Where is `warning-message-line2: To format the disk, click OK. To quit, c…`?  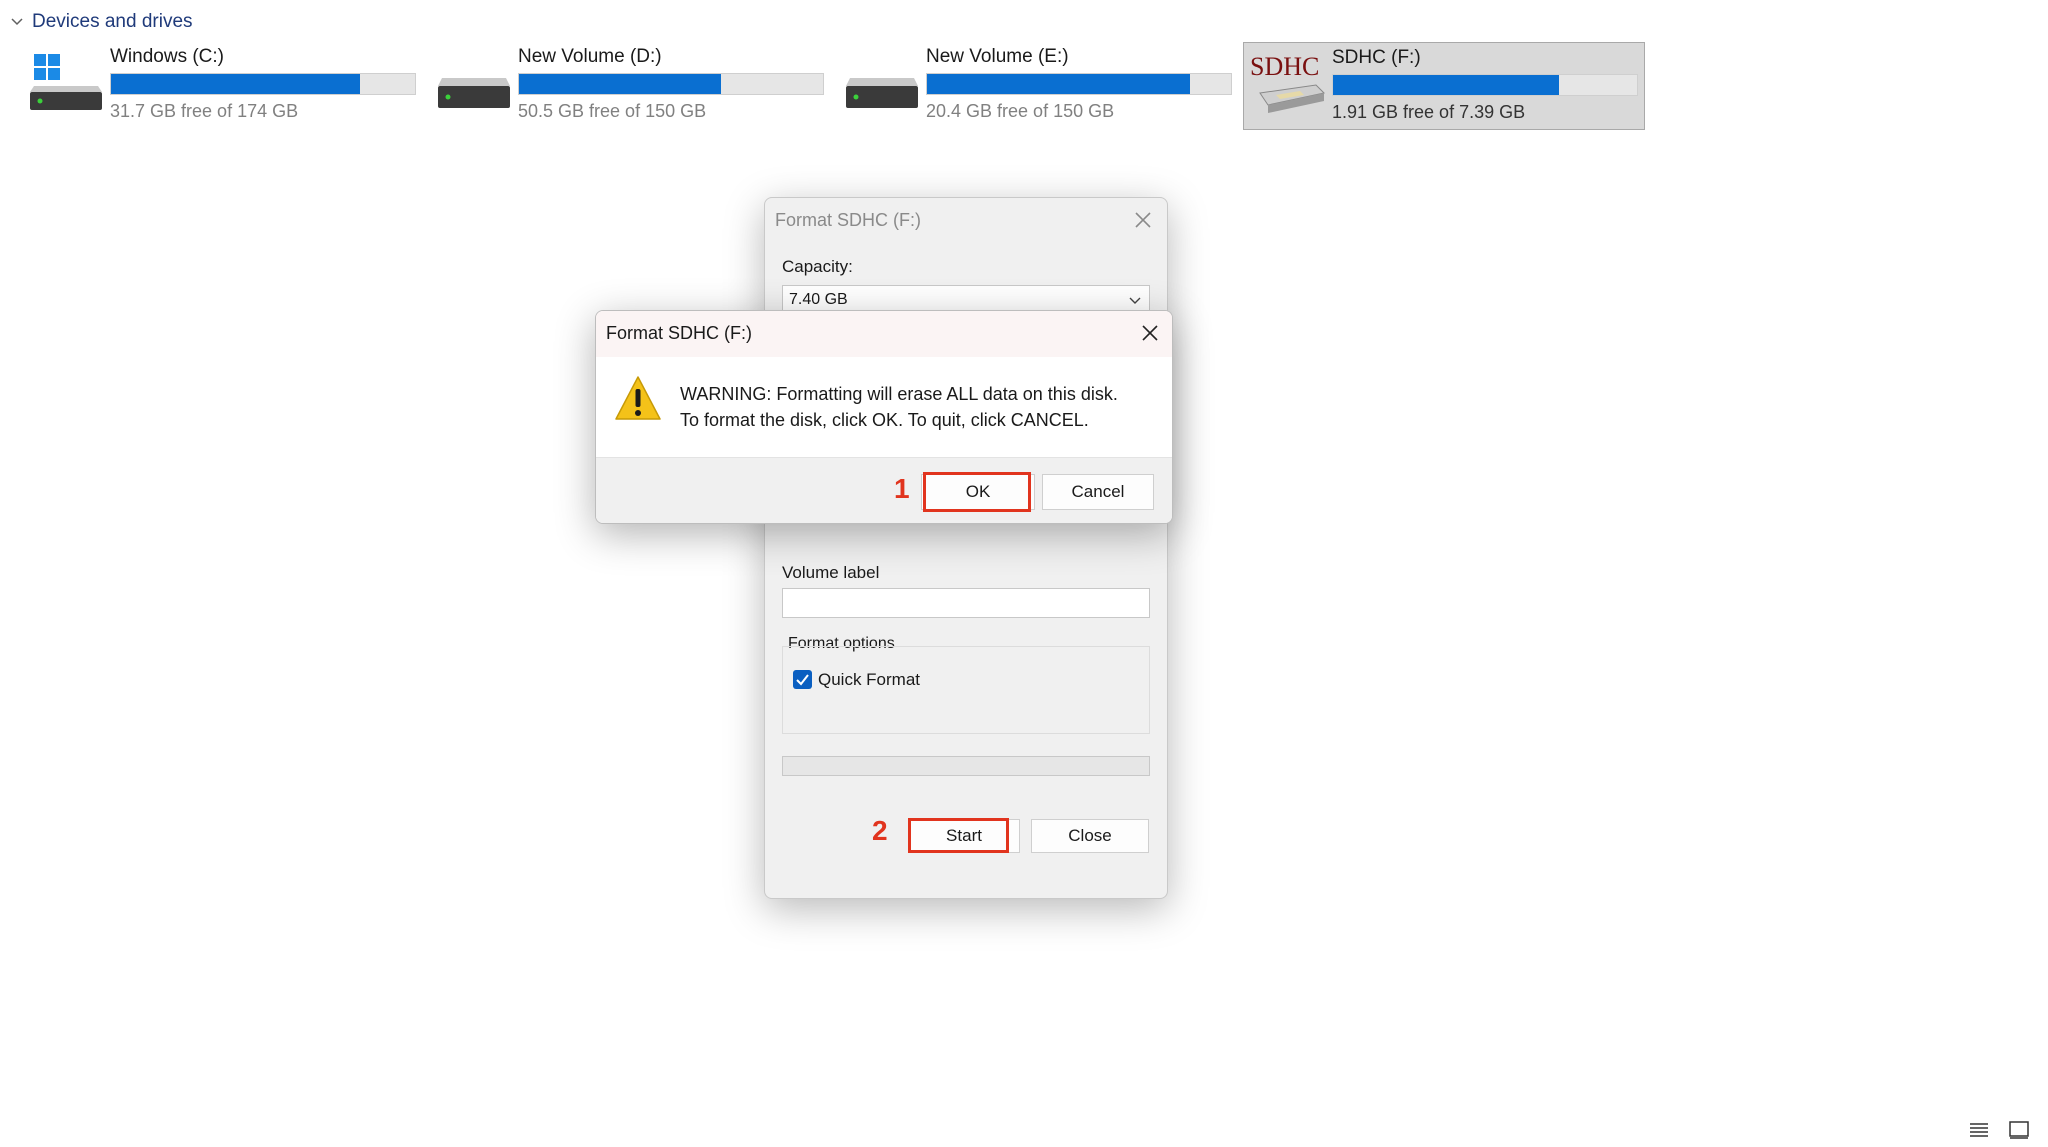 warning-message-line2: To format the disk, click OK. To quit, c… is located at coordinates (884, 420).